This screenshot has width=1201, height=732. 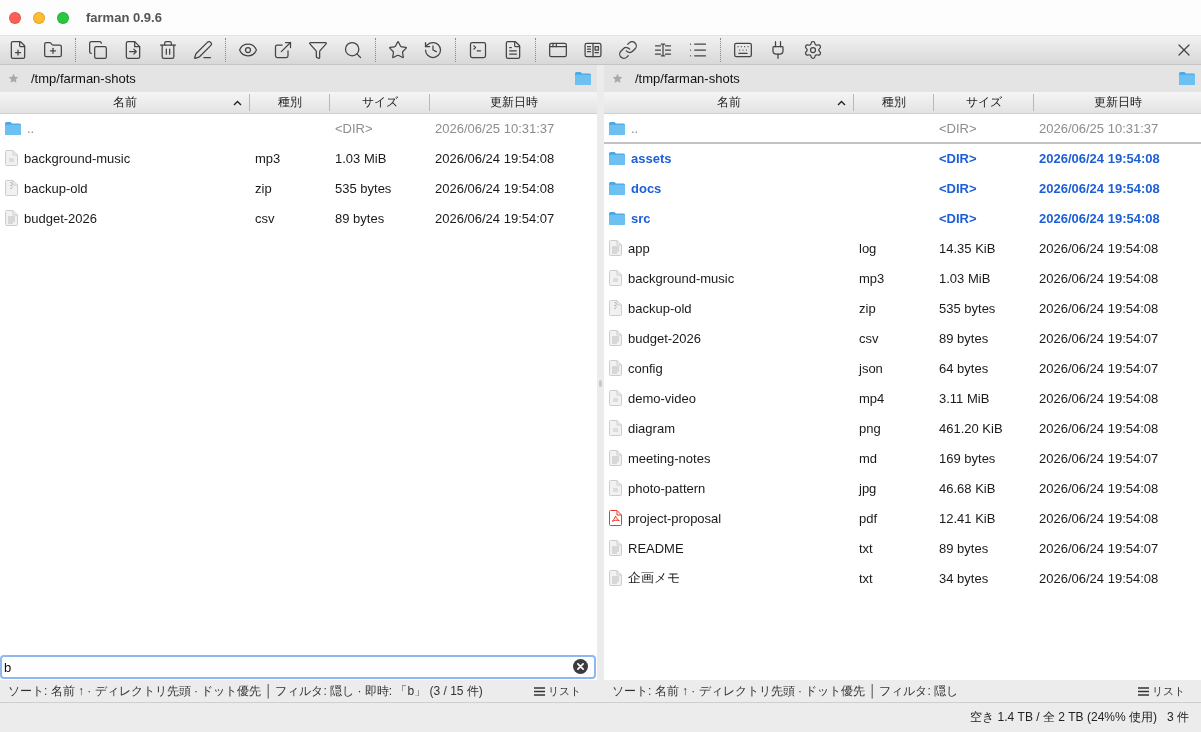 What do you see at coordinates (360, 218) in the screenshot?
I see `file-size: 89 bytes` at bounding box center [360, 218].